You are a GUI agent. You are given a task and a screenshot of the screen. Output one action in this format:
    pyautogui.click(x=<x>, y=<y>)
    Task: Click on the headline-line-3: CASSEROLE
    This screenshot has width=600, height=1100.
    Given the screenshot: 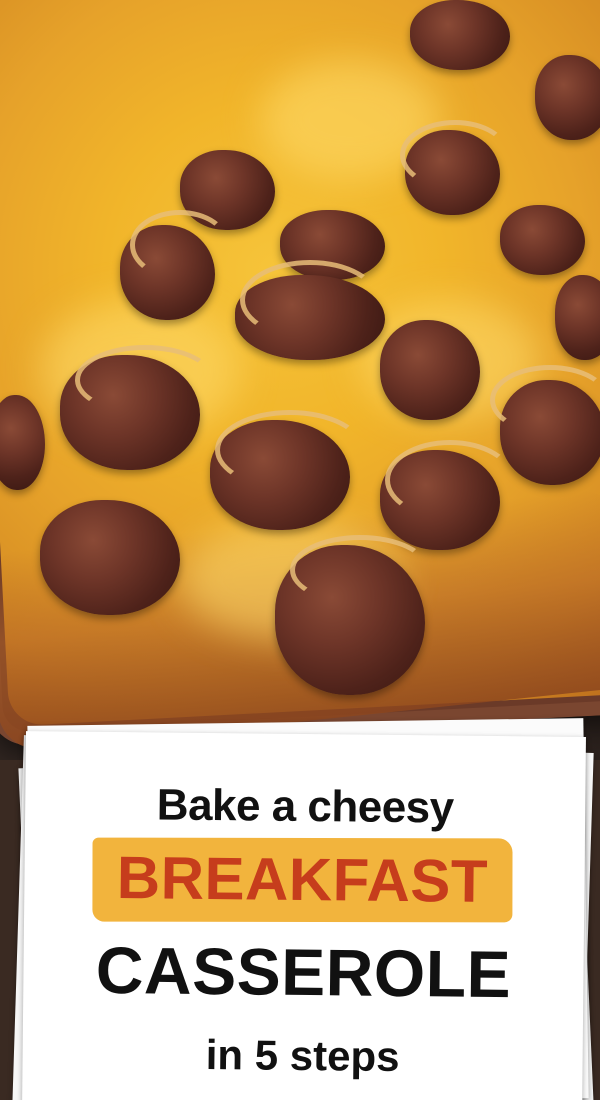 What is the action you would take?
    pyautogui.click(x=303, y=972)
    